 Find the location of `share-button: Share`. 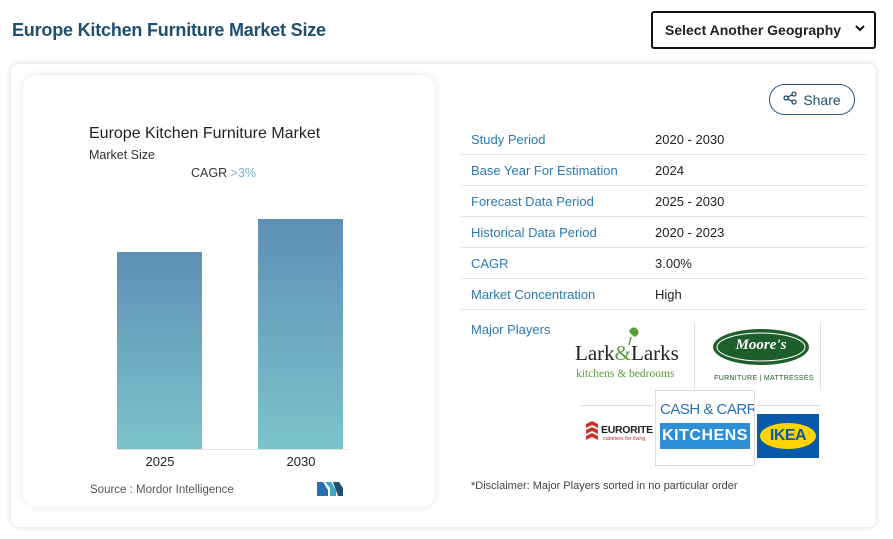

share-button: Share is located at coordinates (812, 99).